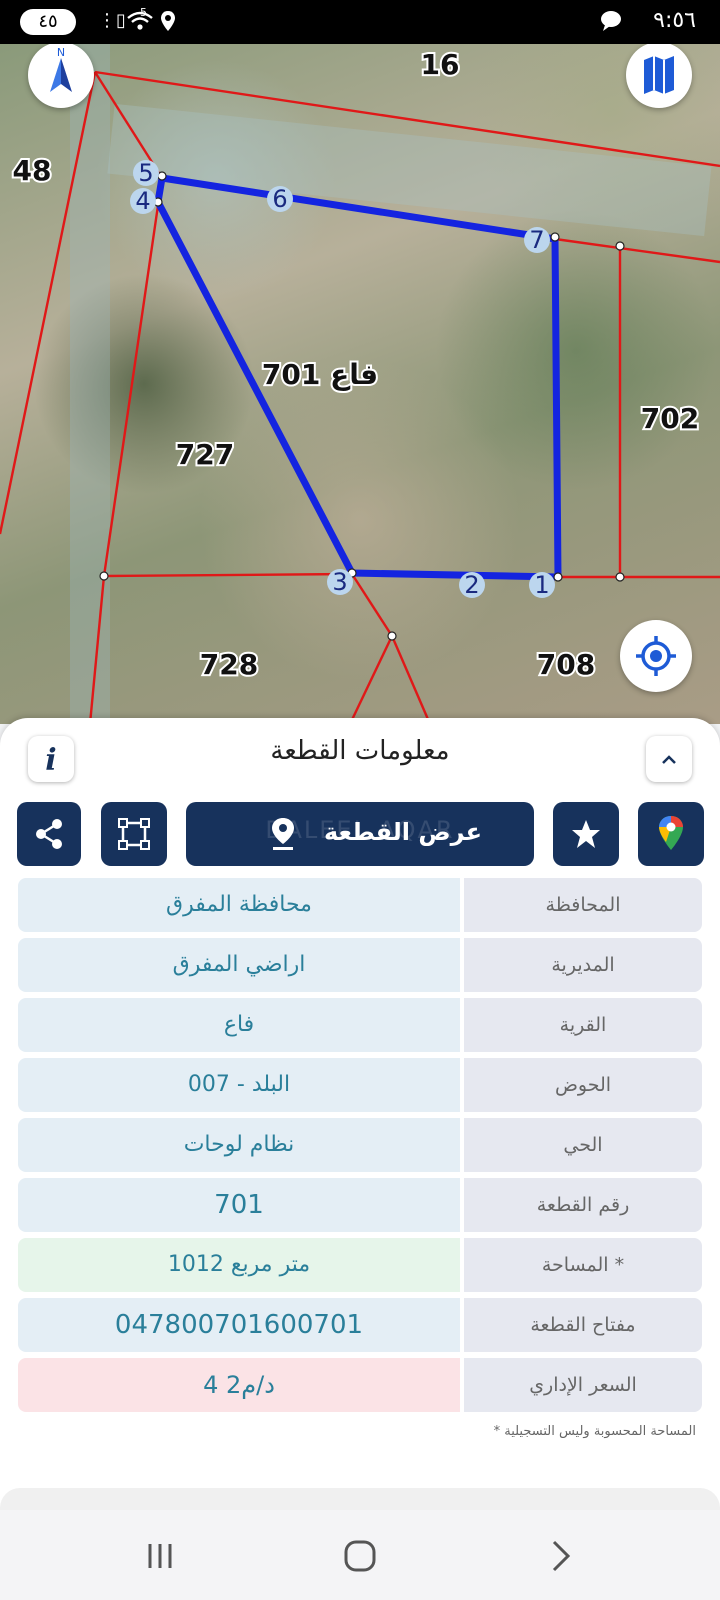  Describe the element at coordinates (32, 170) in the screenshot. I see `parcel-label-48: 48` at that location.